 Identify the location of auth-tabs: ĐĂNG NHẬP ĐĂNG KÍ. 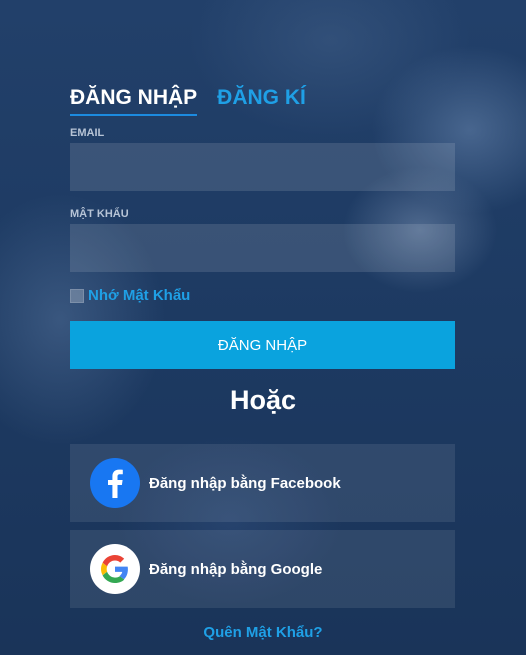
(188, 101).